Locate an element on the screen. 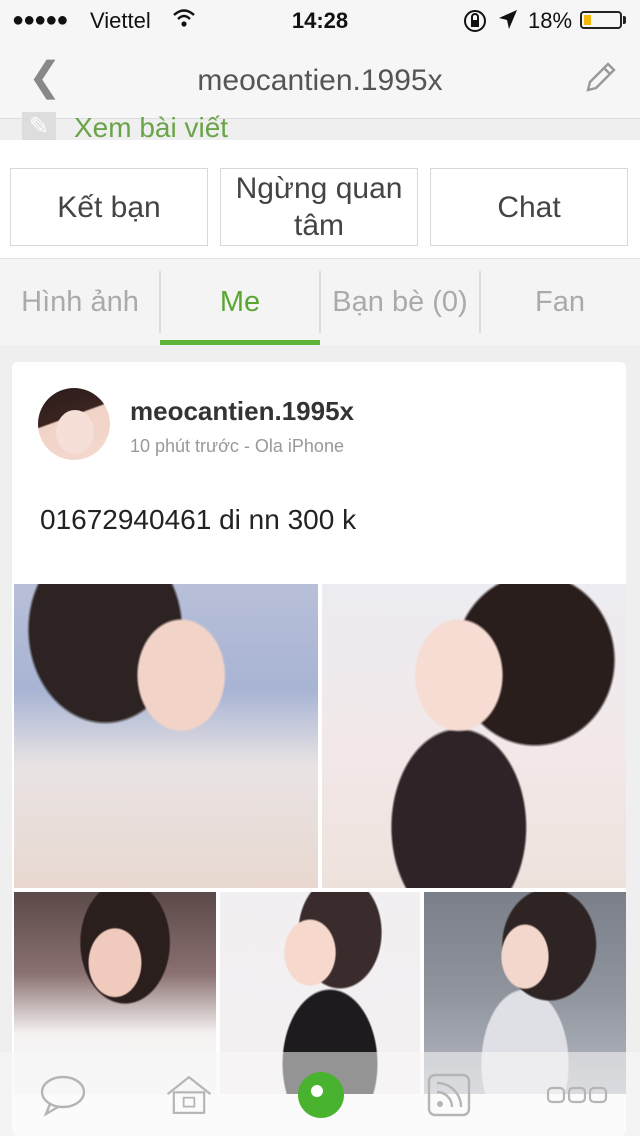  home-icon is located at coordinates (189, 1095).